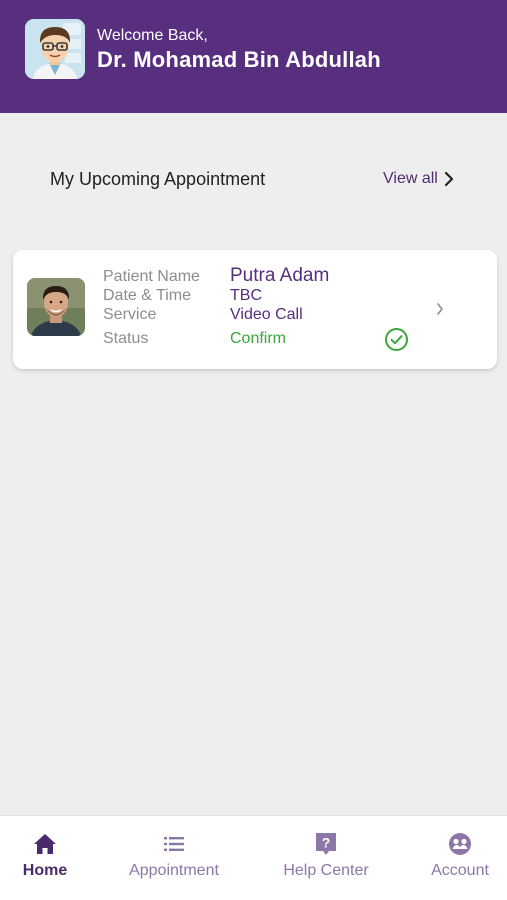  I want to click on view-all-label: View all, so click(410, 178).